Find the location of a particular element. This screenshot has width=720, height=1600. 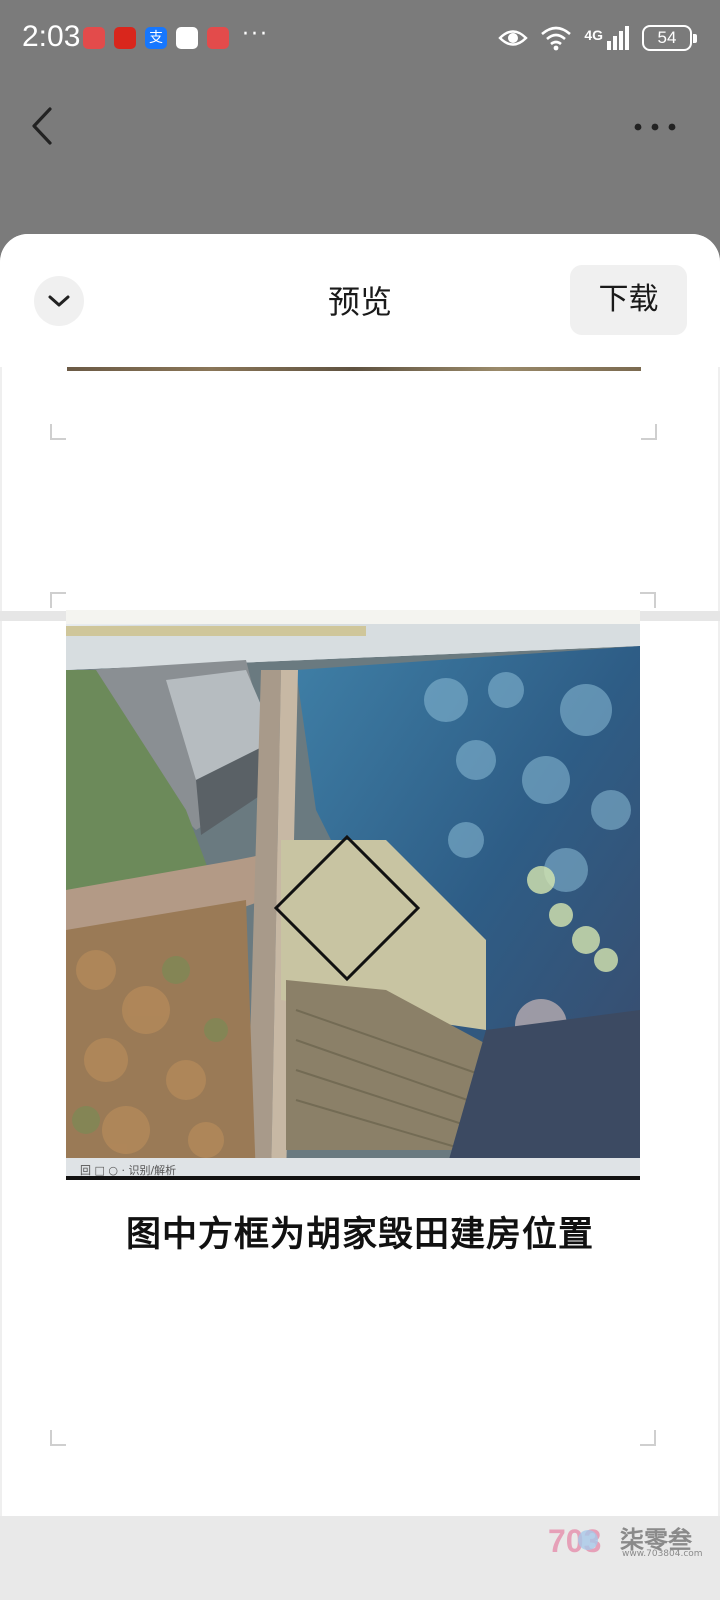

network-label: 4G is located at coordinates (593, 35).